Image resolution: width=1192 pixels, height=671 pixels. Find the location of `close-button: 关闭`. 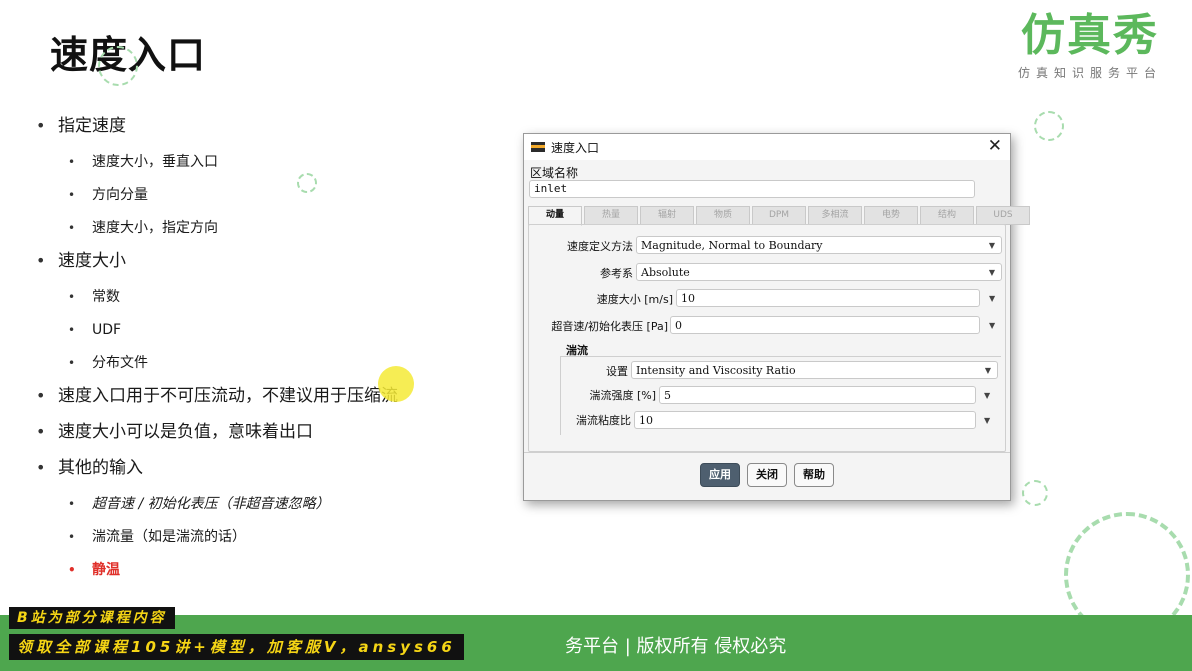

close-button: 关闭 is located at coordinates (767, 475).